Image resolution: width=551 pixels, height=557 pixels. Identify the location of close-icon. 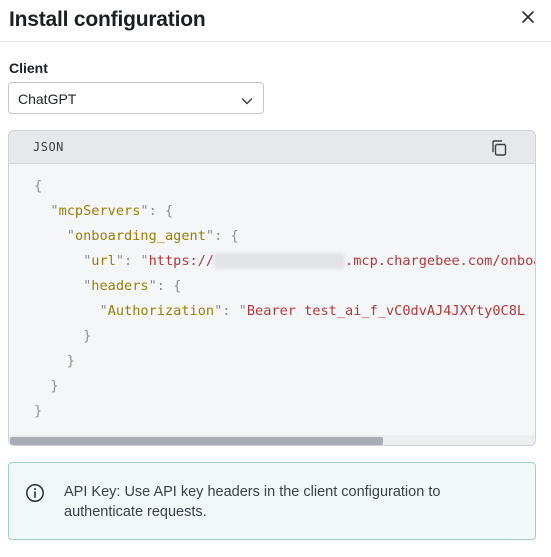
(528, 17).